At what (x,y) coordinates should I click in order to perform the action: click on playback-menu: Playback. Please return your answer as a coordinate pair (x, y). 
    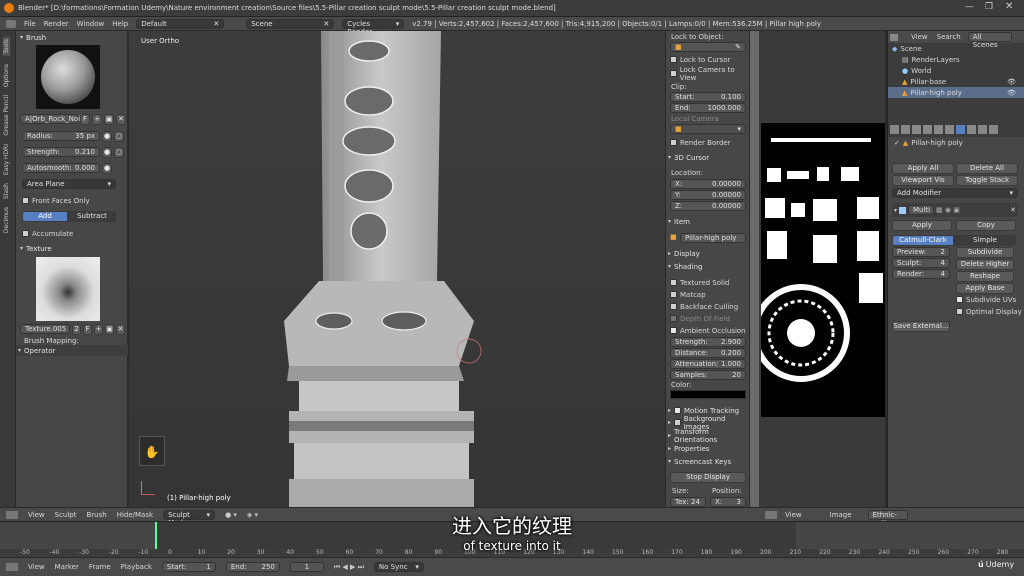
    Looking at the image, I should click on (136, 567).